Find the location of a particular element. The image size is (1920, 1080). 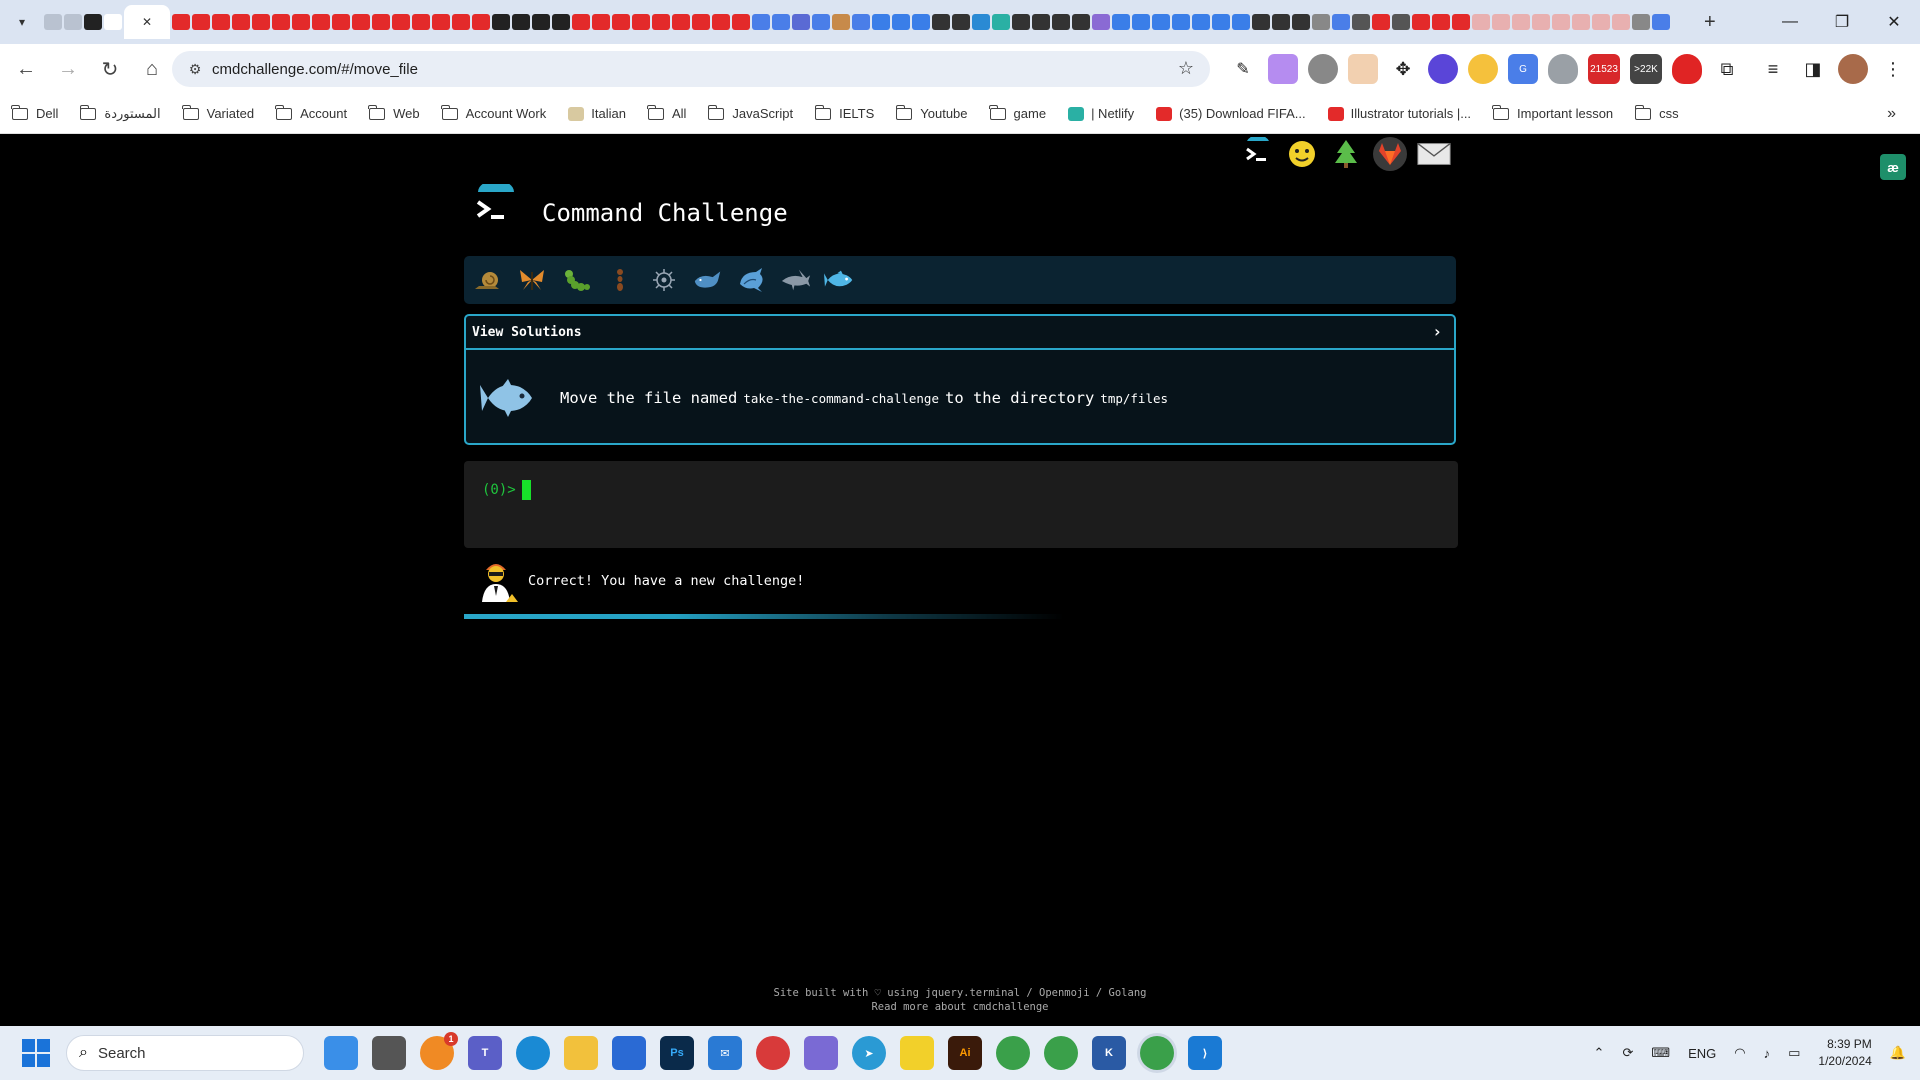

url-text: cmdchallenge.com/#/move_file is located at coordinates (315, 69).